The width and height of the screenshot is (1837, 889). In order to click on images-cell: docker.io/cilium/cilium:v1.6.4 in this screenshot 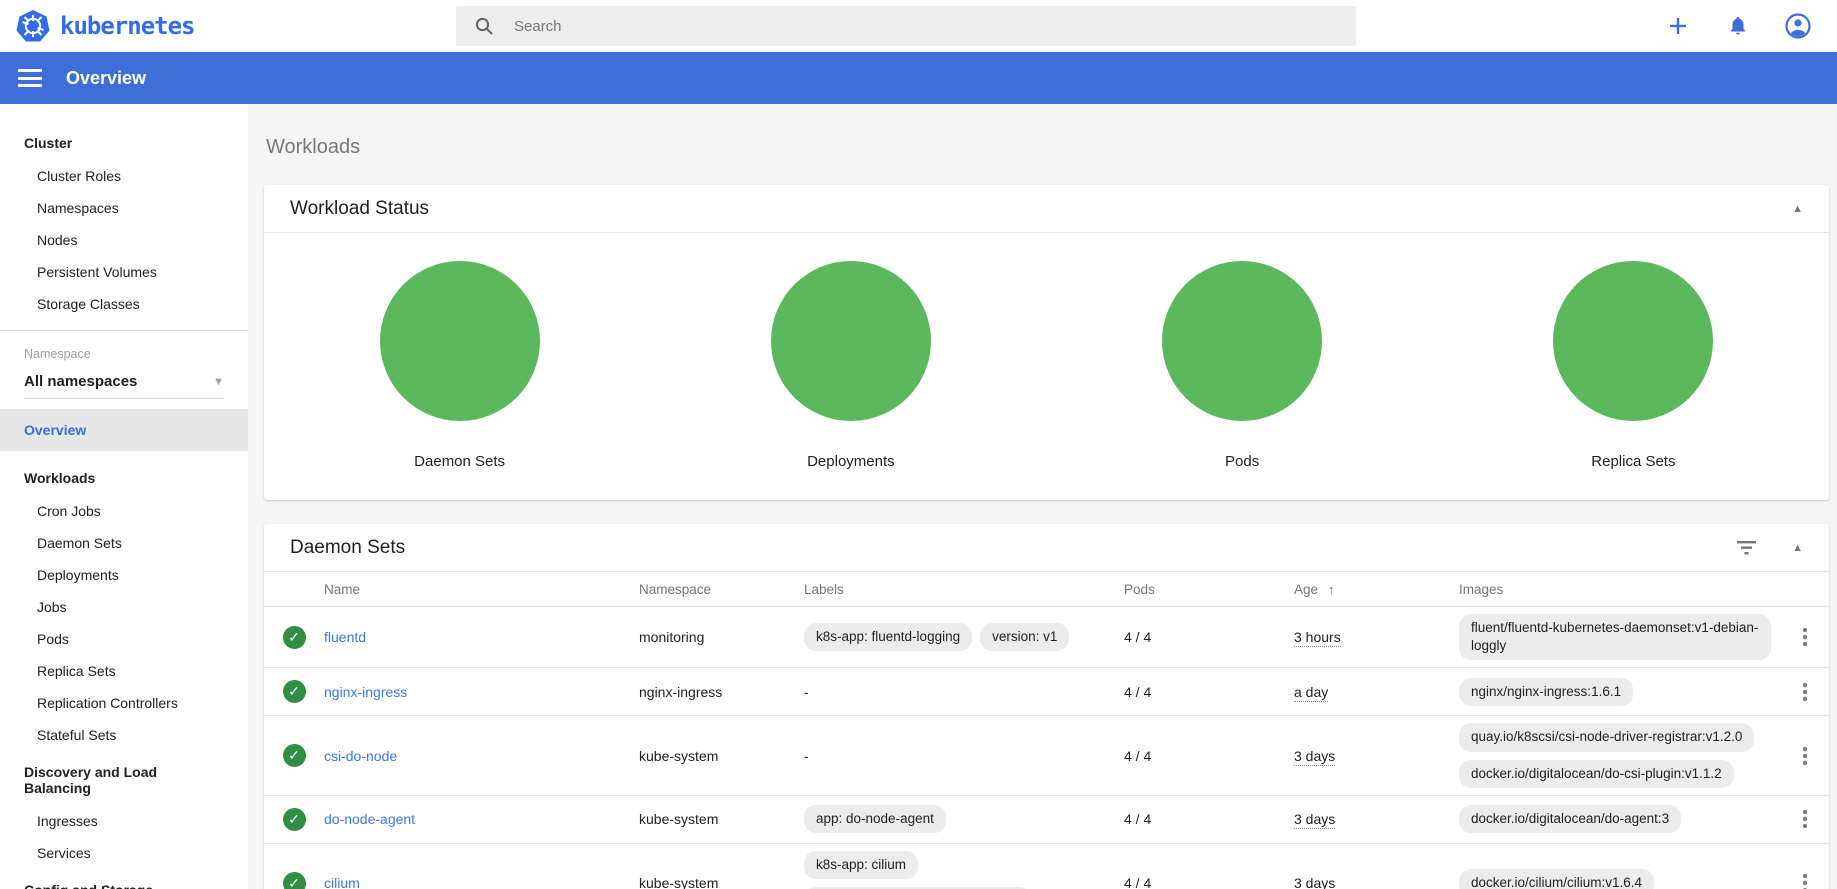, I will do `click(1620, 878)`.